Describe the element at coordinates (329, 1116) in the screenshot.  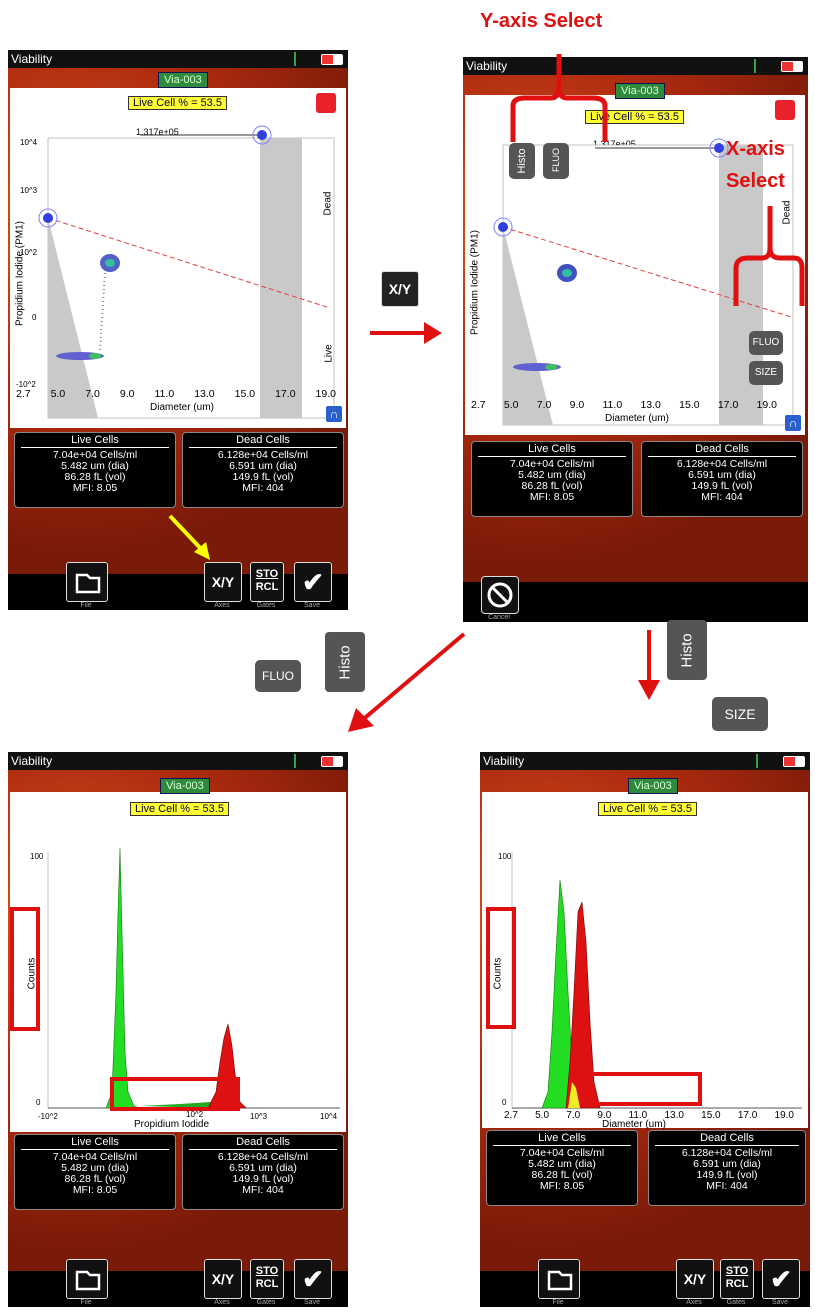
I see `x-tick: 10^4` at that location.